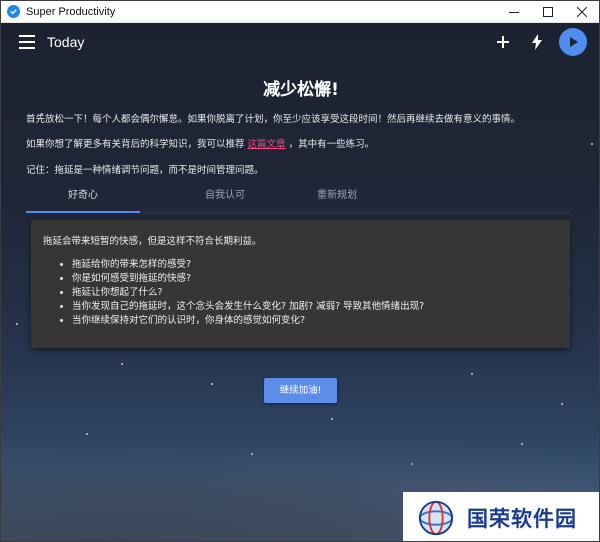 The width and height of the screenshot is (600, 542). Describe the element at coordinates (331, 145) in the screenshot. I see `science-text-after: ，其中有一些练习。` at that location.